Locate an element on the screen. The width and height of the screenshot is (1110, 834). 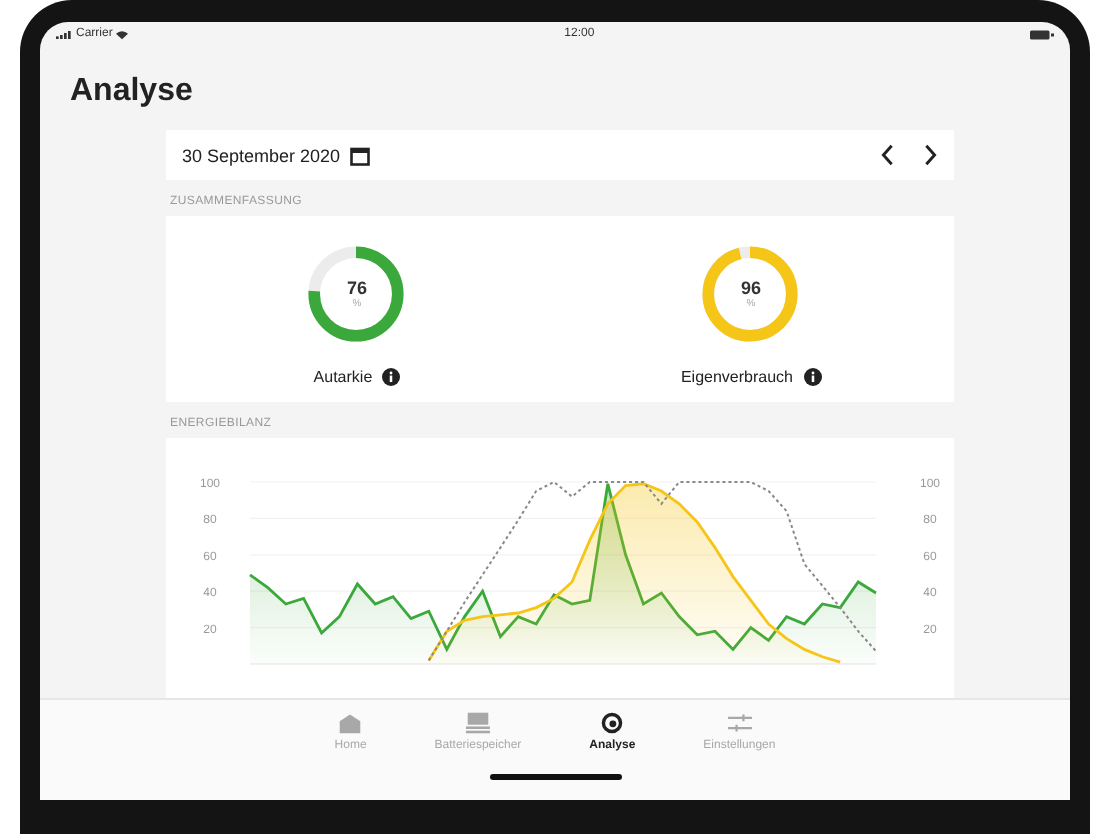
gauge-value: 96 is located at coordinates (750, 288).